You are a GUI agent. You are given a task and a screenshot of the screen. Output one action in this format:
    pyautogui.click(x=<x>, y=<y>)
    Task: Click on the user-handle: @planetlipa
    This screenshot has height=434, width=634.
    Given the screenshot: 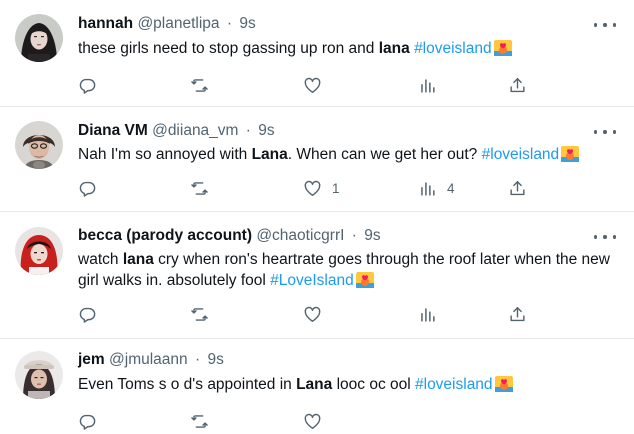 What is the action you would take?
    pyautogui.click(x=178, y=23)
    